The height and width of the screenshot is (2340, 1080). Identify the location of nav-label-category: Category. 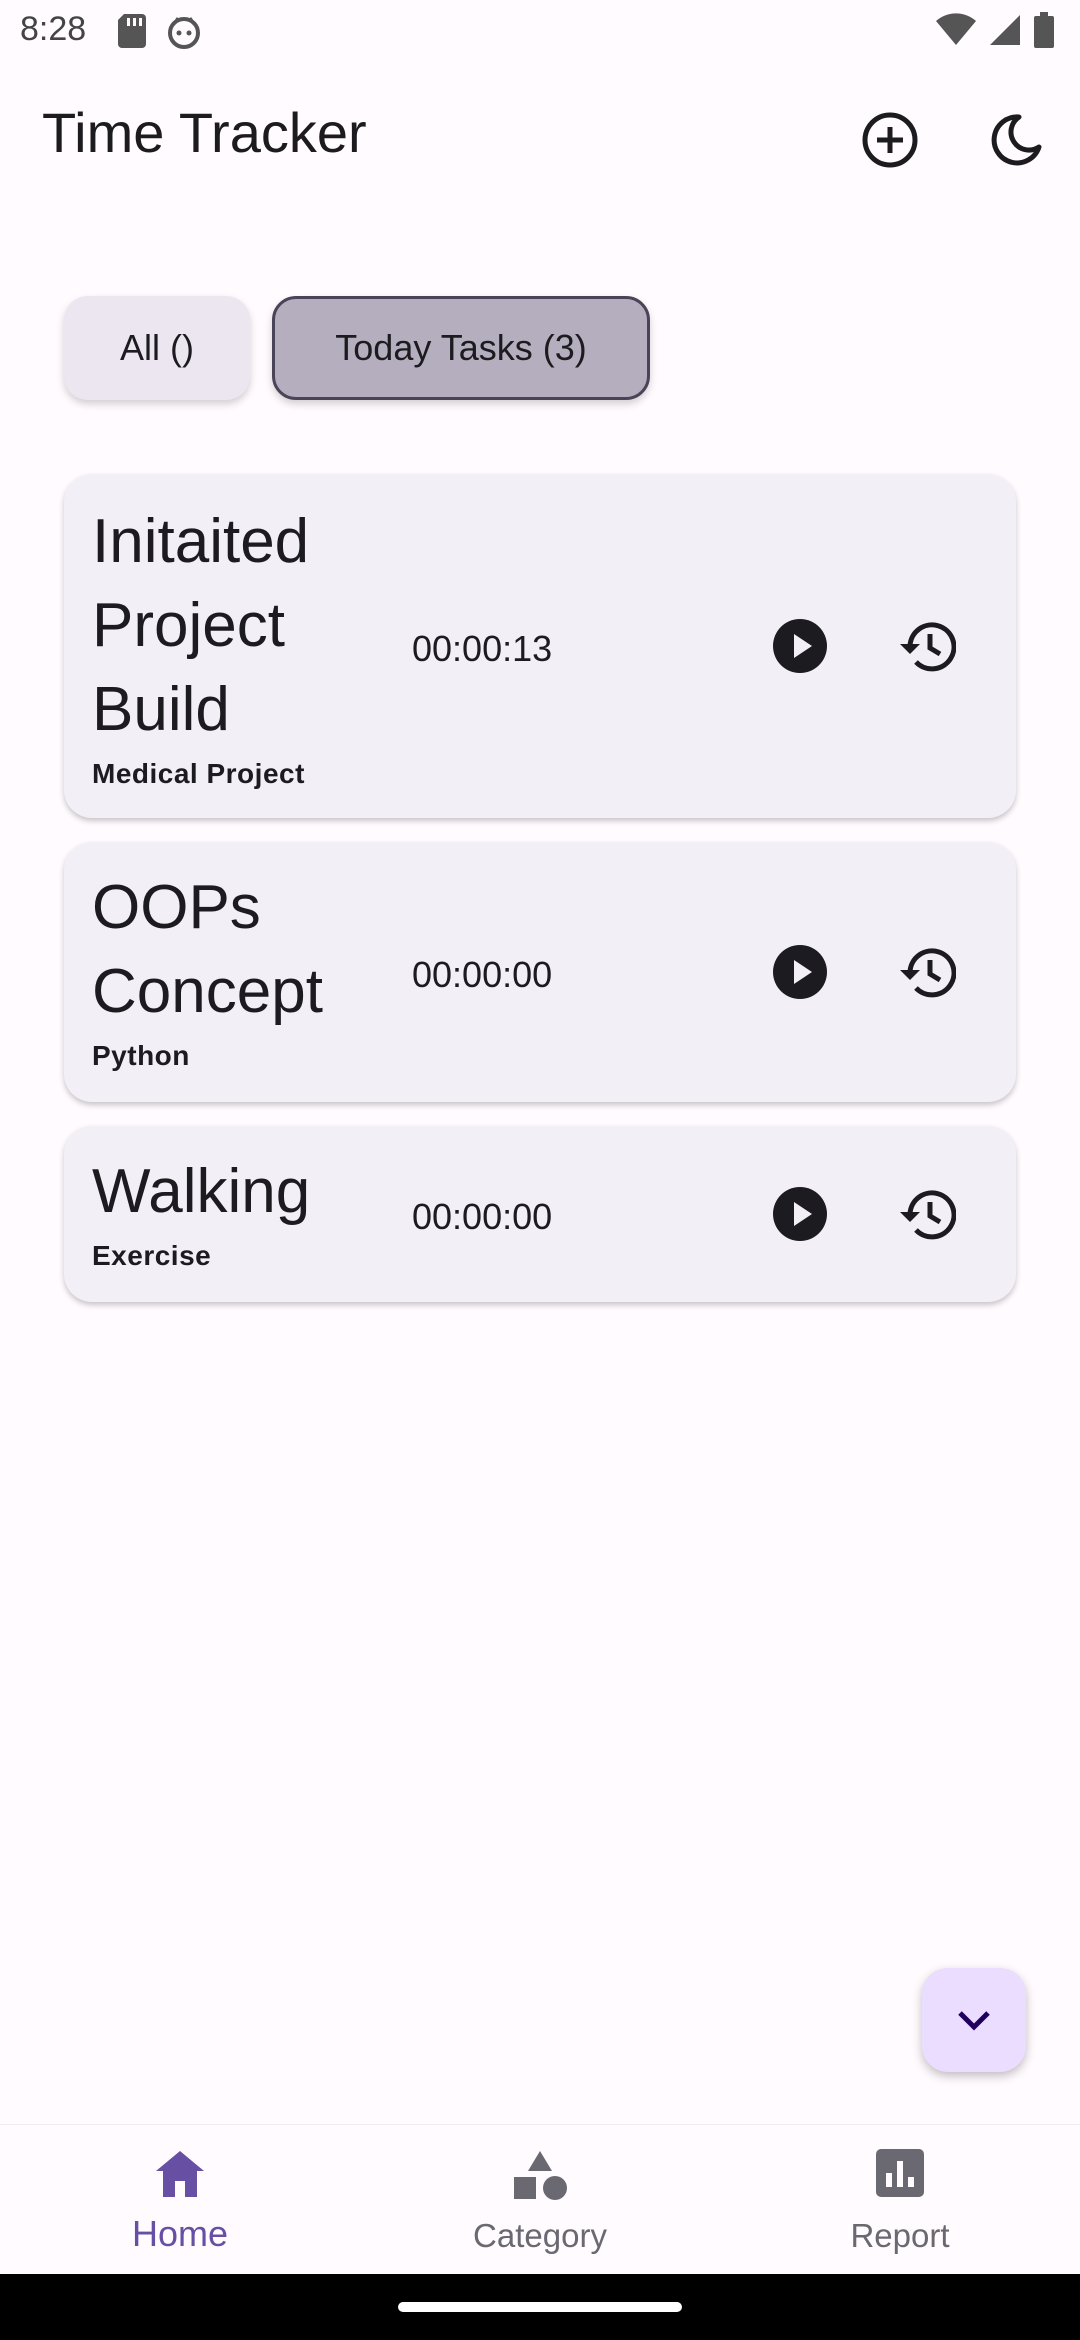
(540, 2235).